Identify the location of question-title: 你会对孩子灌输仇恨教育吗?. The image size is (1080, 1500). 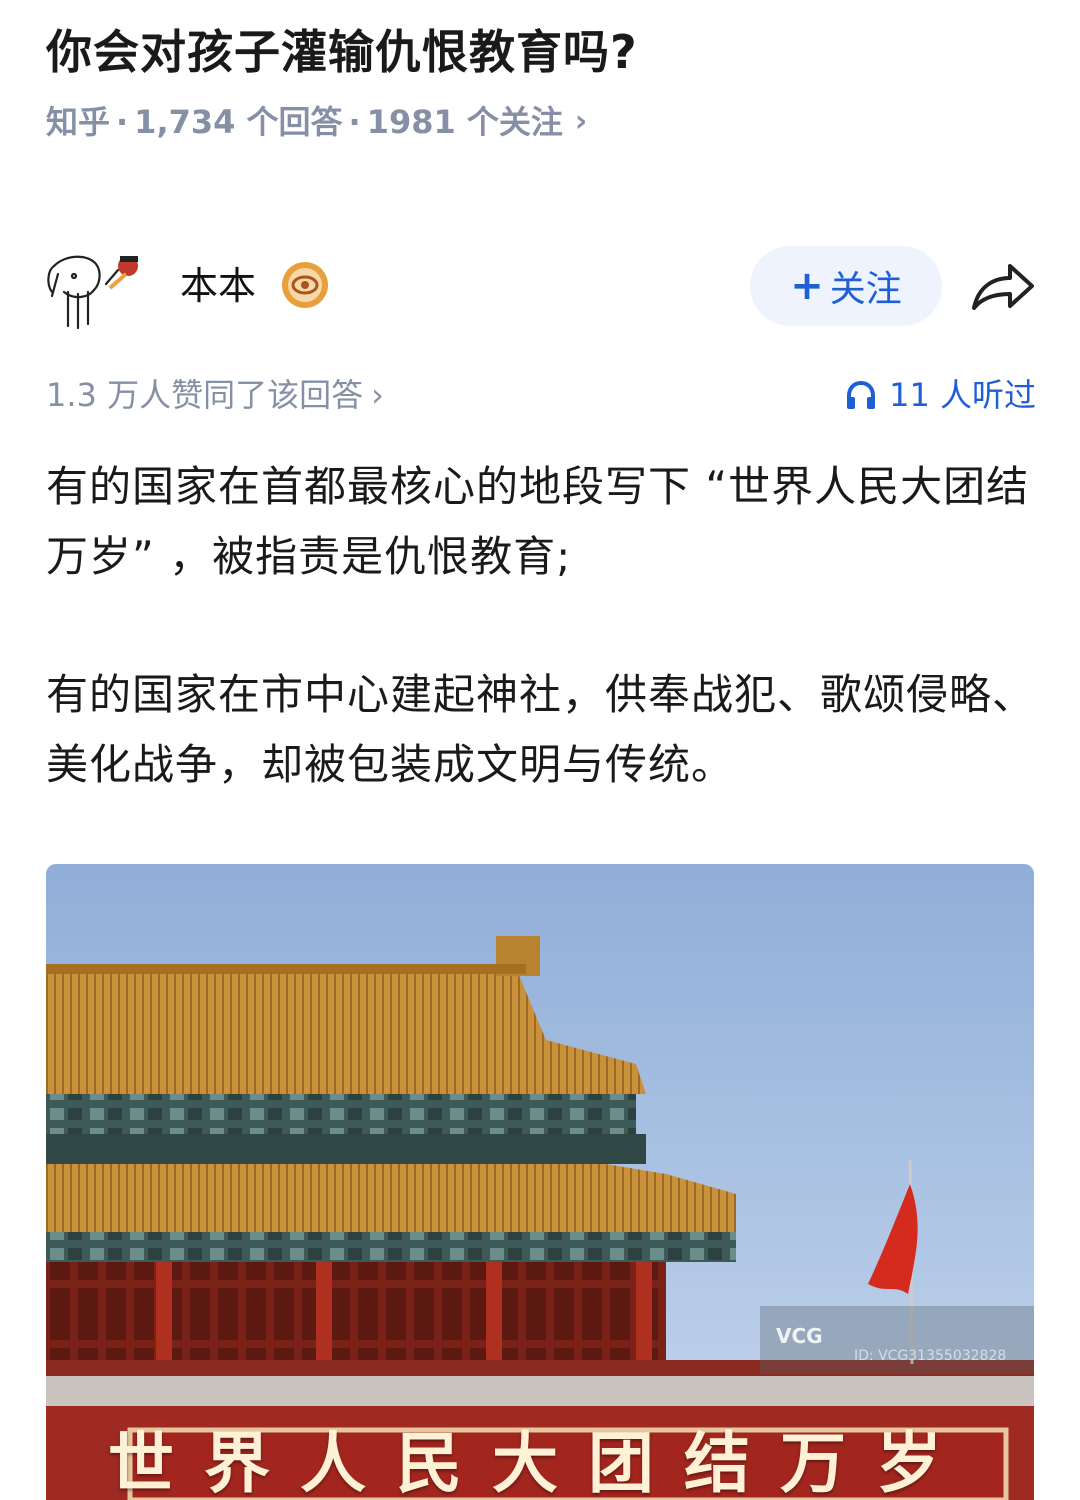
(546, 52).